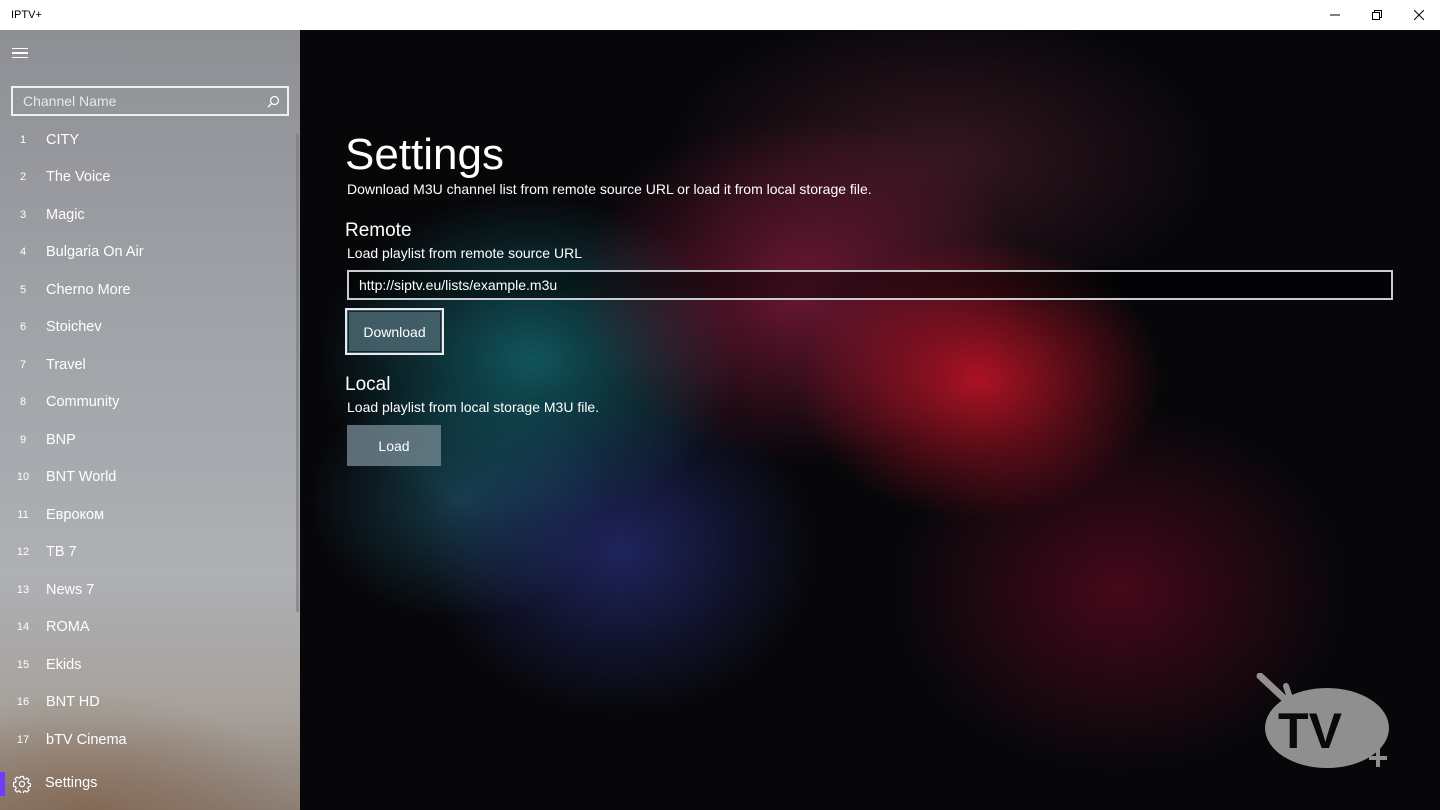 This screenshot has height=810, width=1440. What do you see at coordinates (148, 328) in the screenshot?
I see `channel-item: 6 Stoichev` at bounding box center [148, 328].